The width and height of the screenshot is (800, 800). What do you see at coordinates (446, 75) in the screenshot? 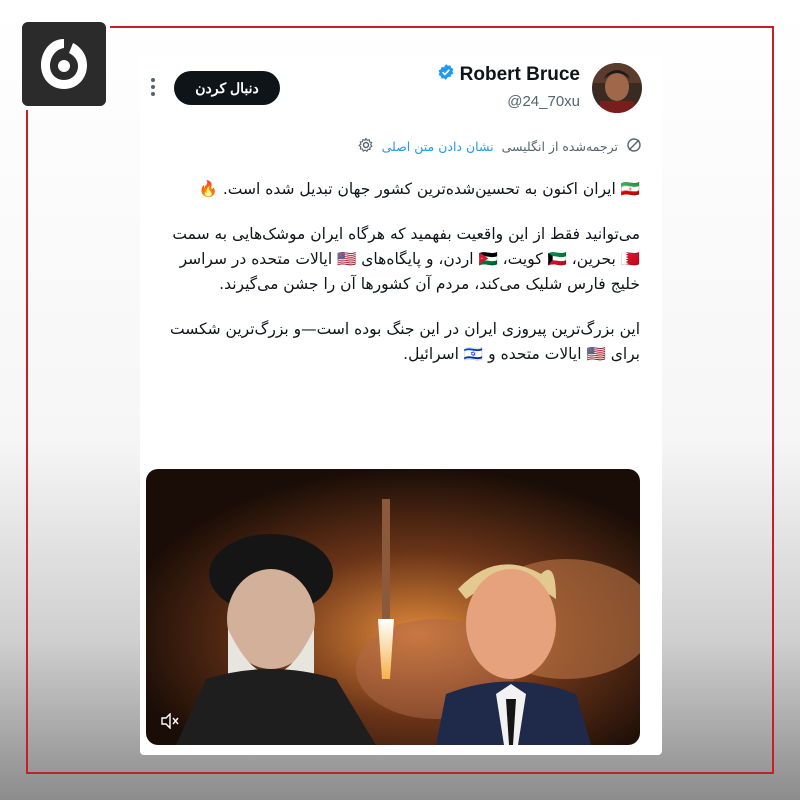
I see `verified-badge-icon` at bounding box center [446, 75].